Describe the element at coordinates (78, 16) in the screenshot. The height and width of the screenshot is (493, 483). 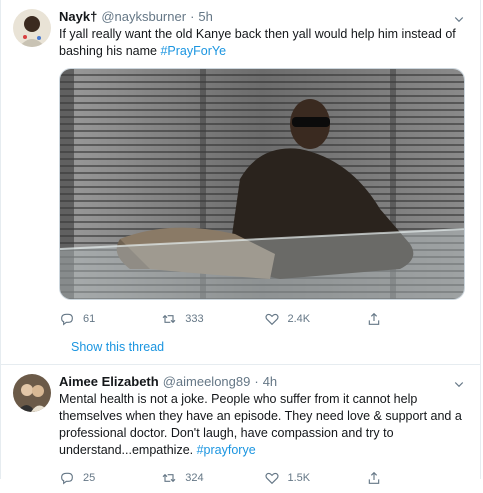
I see `display-name: Nayk†` at that location.